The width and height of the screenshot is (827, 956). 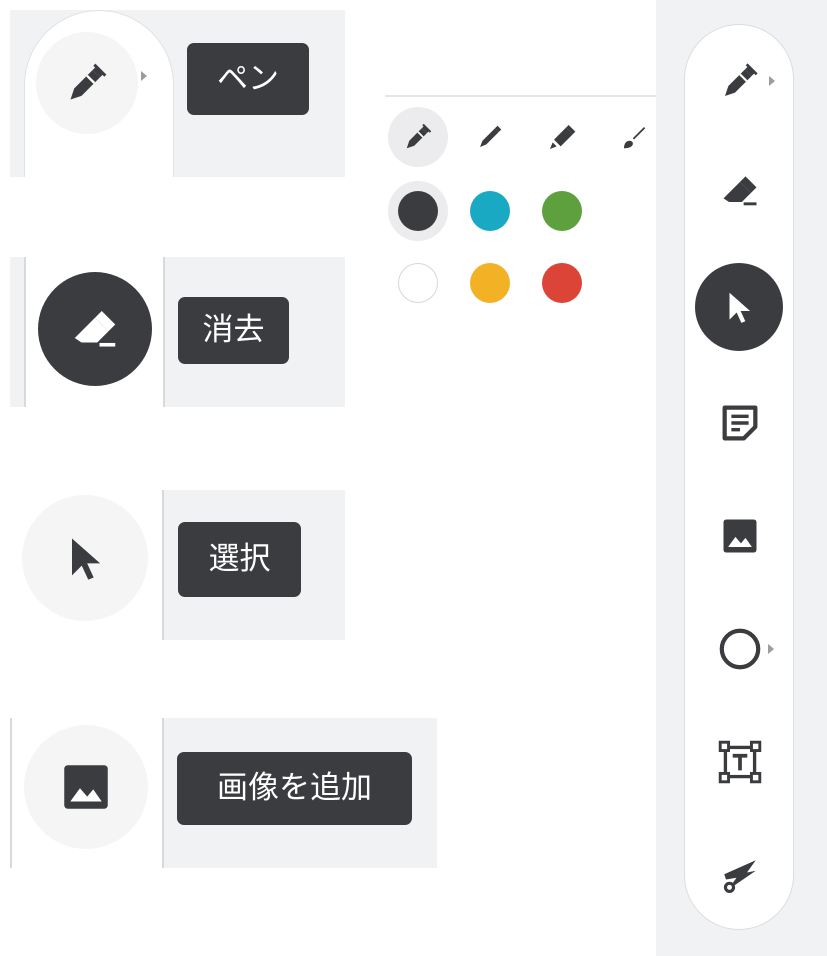 I want to click on pen-options-popover, so click(x=529, y=205).